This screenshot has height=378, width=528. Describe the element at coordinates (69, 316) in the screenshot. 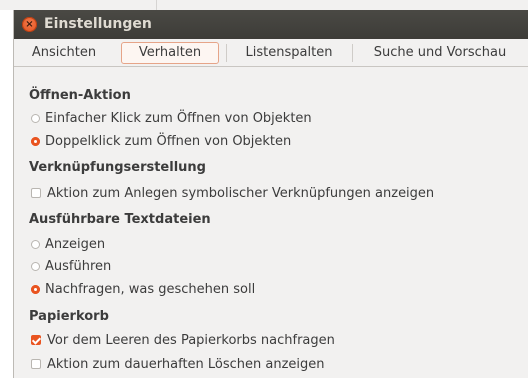

I see `trash-heading: Papierkorb` at that location.